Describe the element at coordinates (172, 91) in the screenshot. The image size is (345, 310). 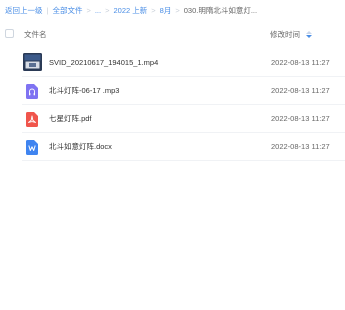
I see `file-row: 北斗灯阵-06-17 .mp3 2022-08-13 11:27` at that location.